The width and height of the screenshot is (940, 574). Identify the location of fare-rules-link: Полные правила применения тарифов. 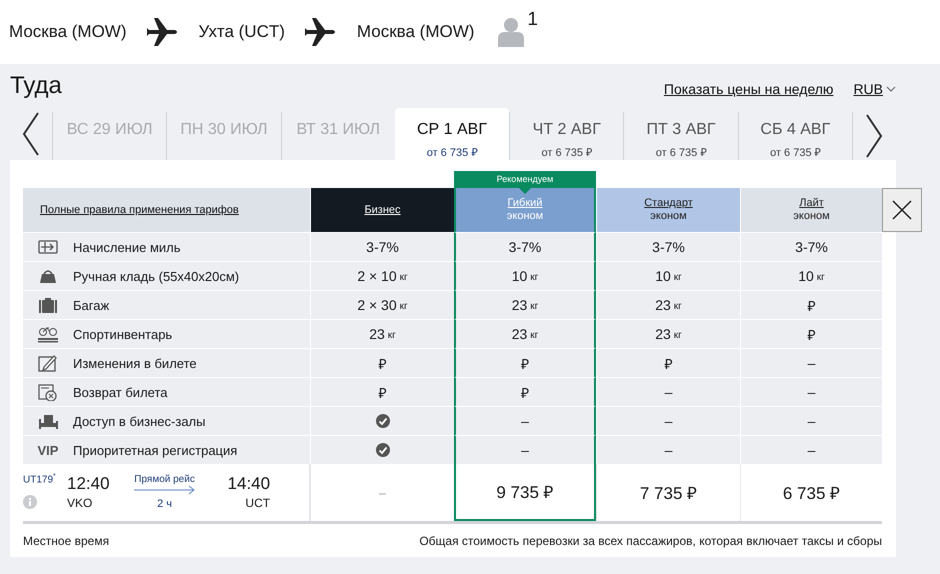
(139, 210).